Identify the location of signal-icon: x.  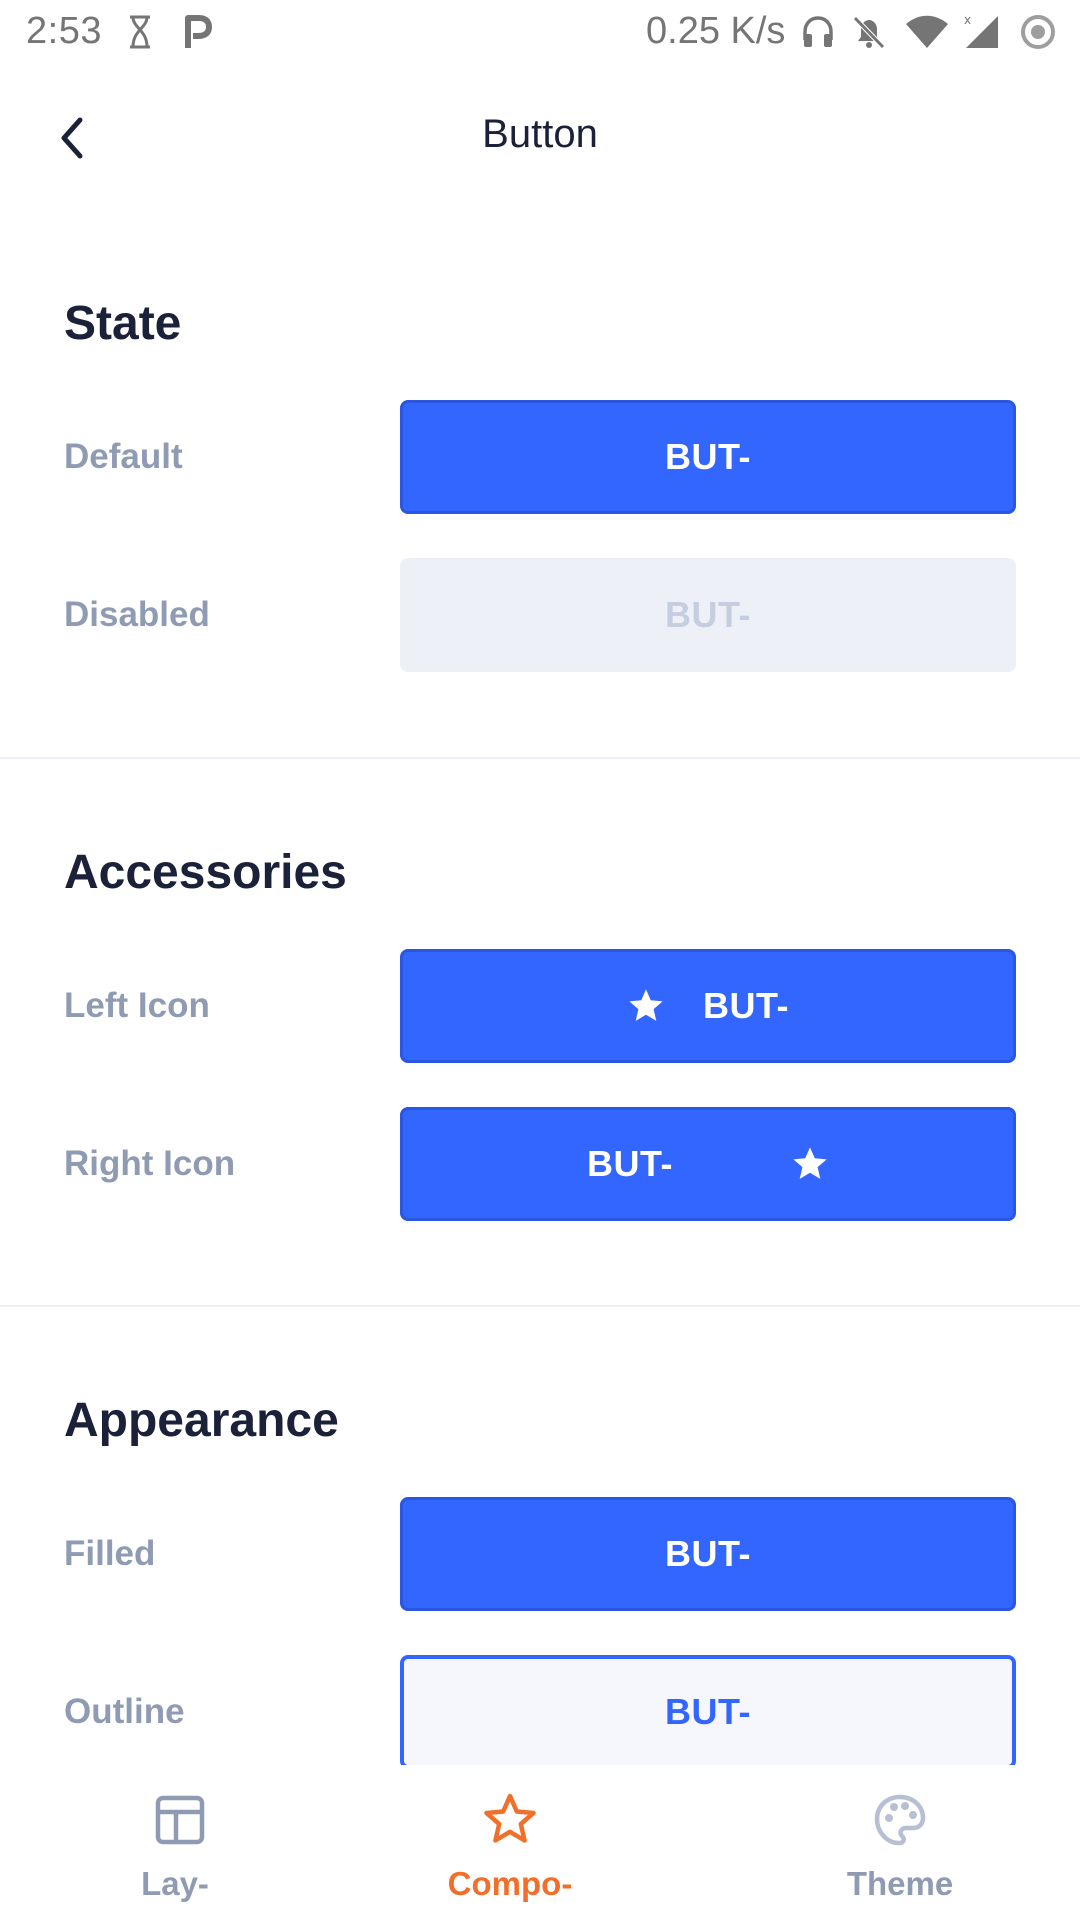
(981, 31).